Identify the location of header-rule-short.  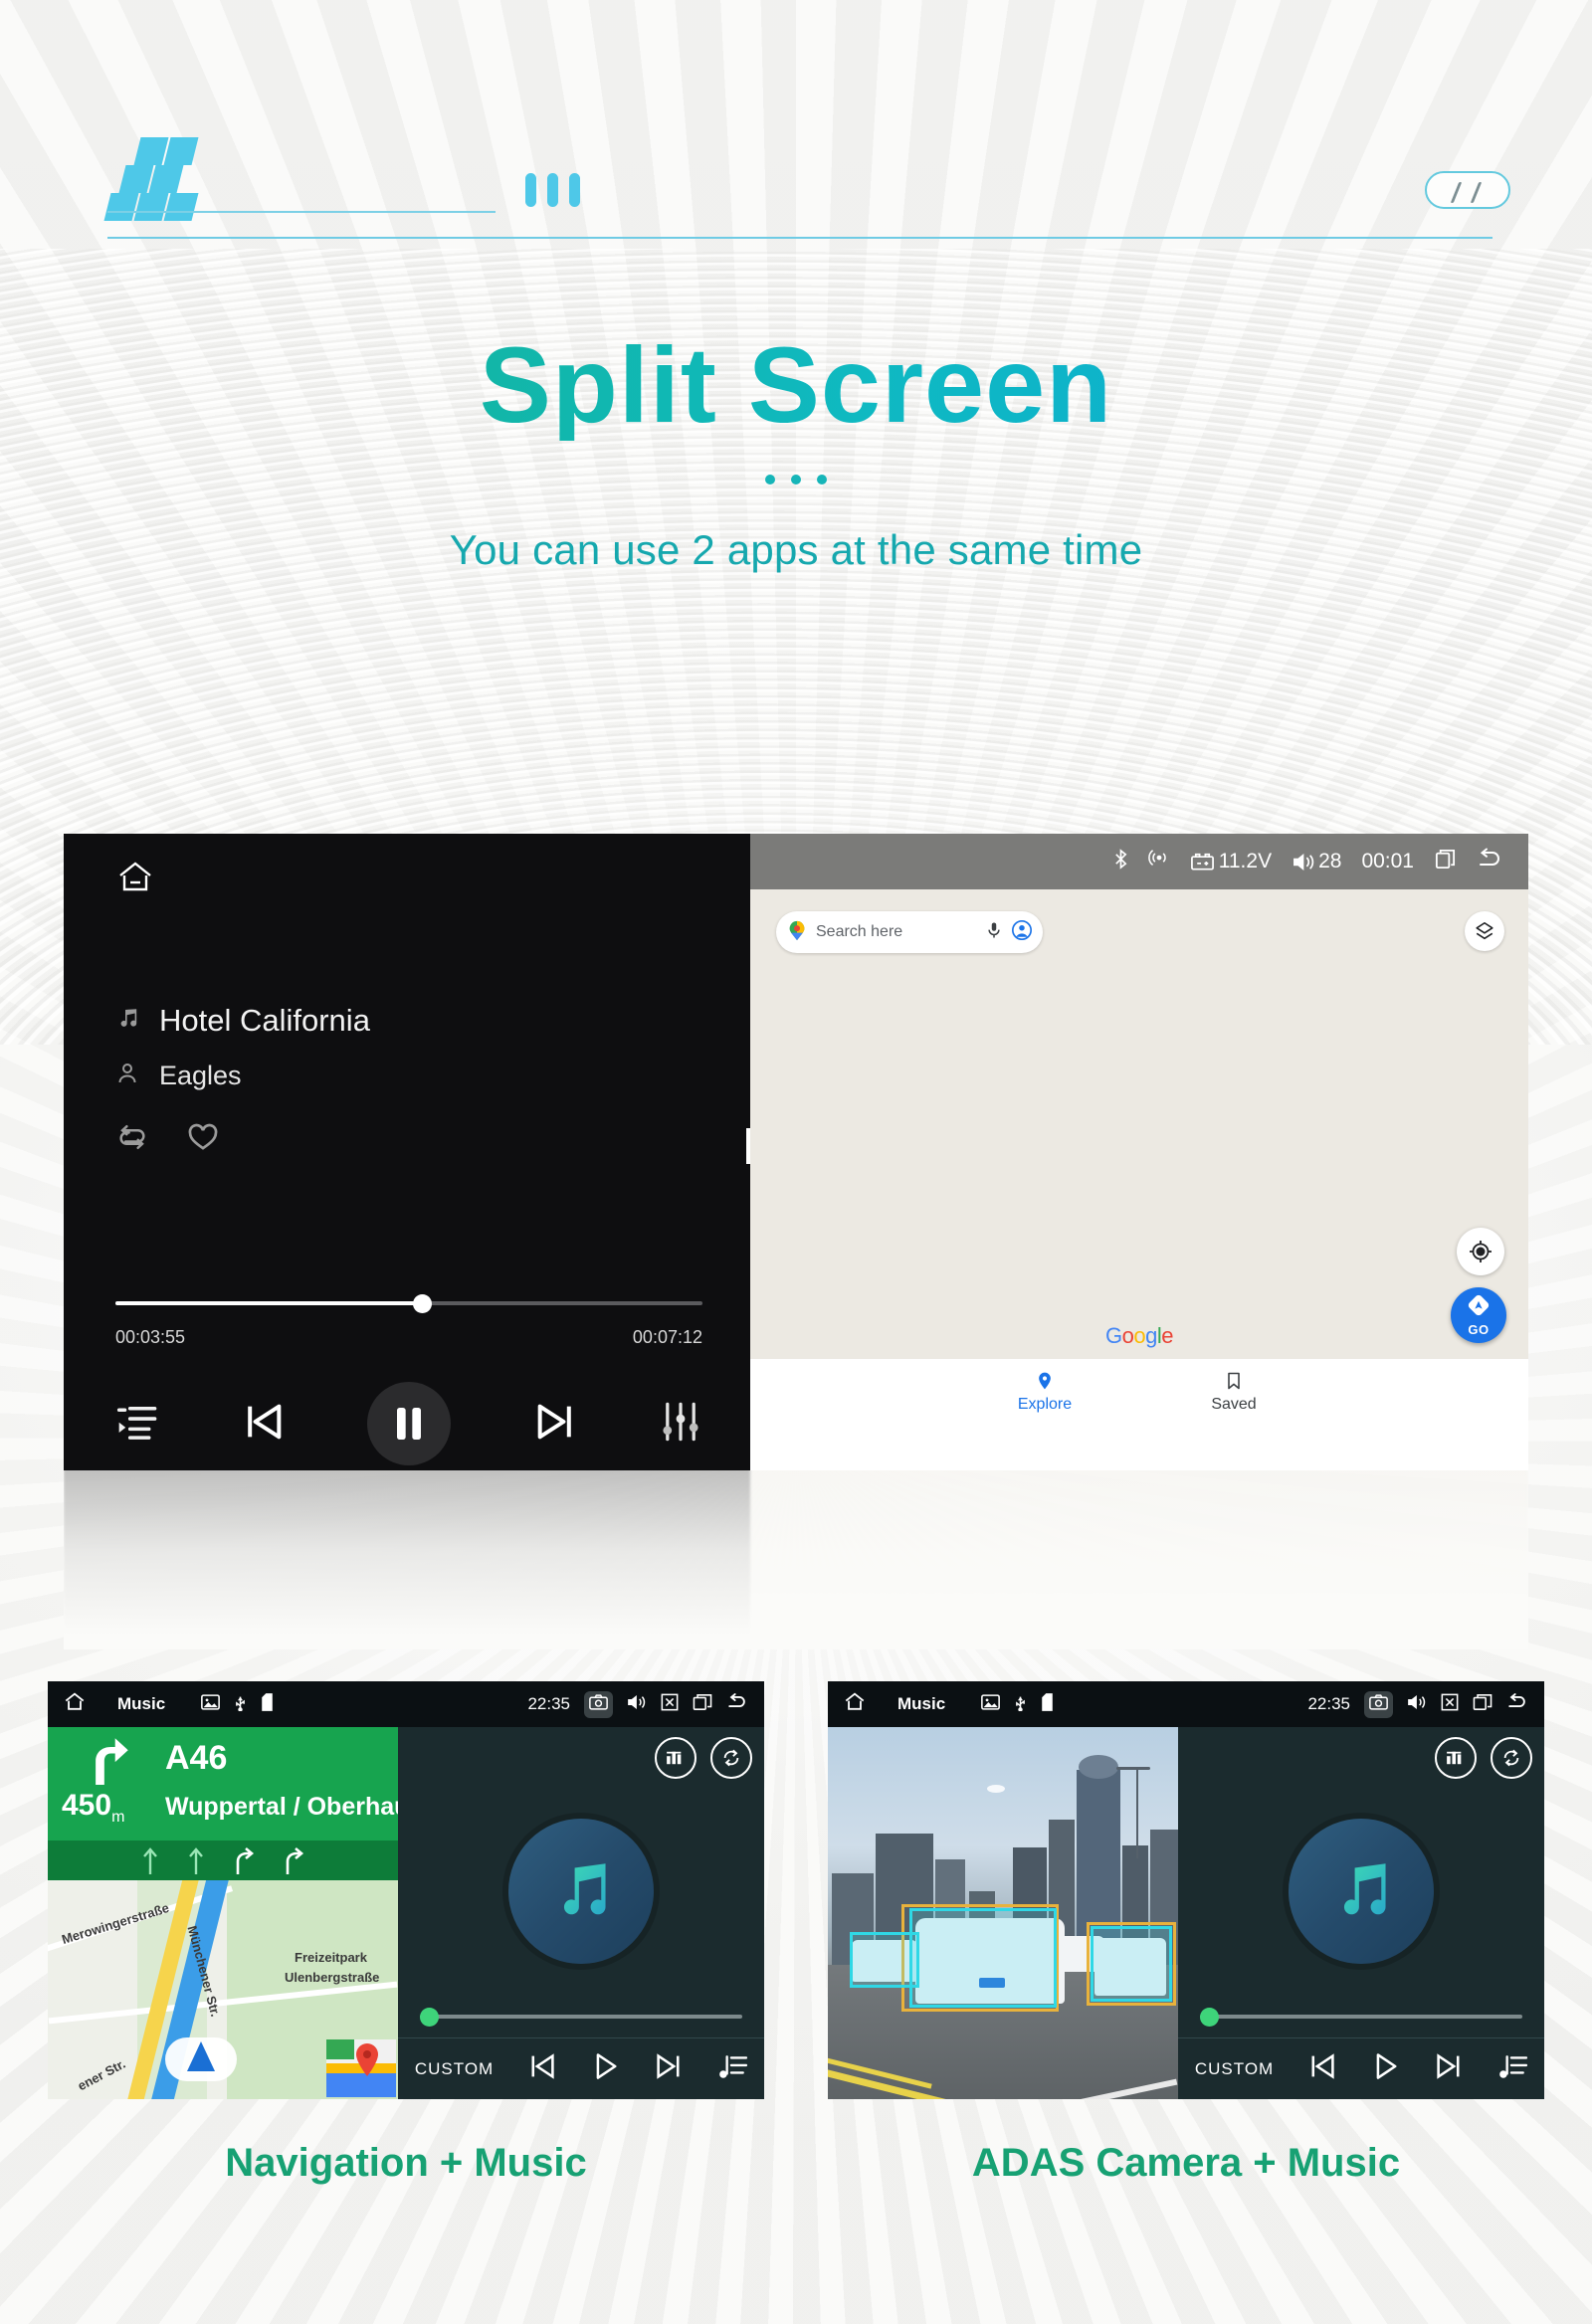
(301, 212).